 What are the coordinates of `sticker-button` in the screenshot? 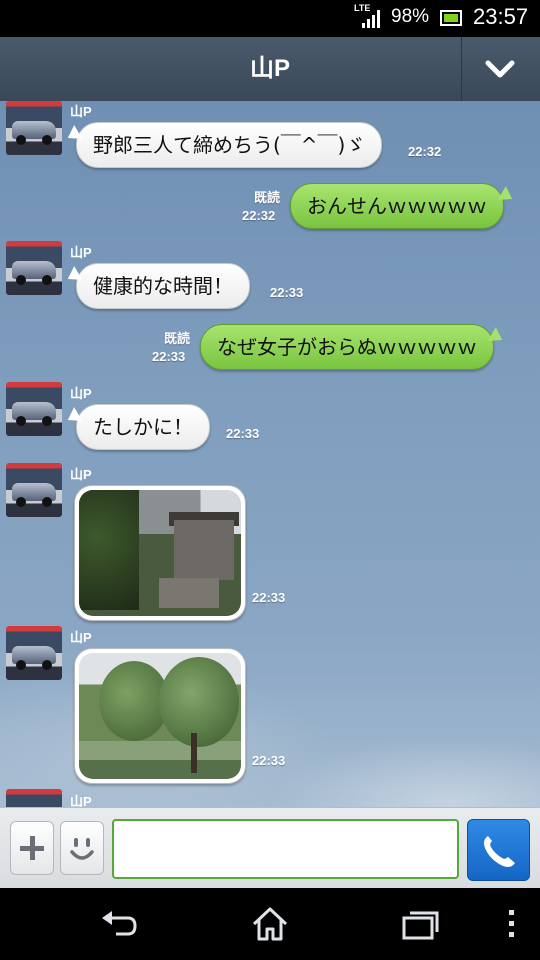 It's located at (82, 848).